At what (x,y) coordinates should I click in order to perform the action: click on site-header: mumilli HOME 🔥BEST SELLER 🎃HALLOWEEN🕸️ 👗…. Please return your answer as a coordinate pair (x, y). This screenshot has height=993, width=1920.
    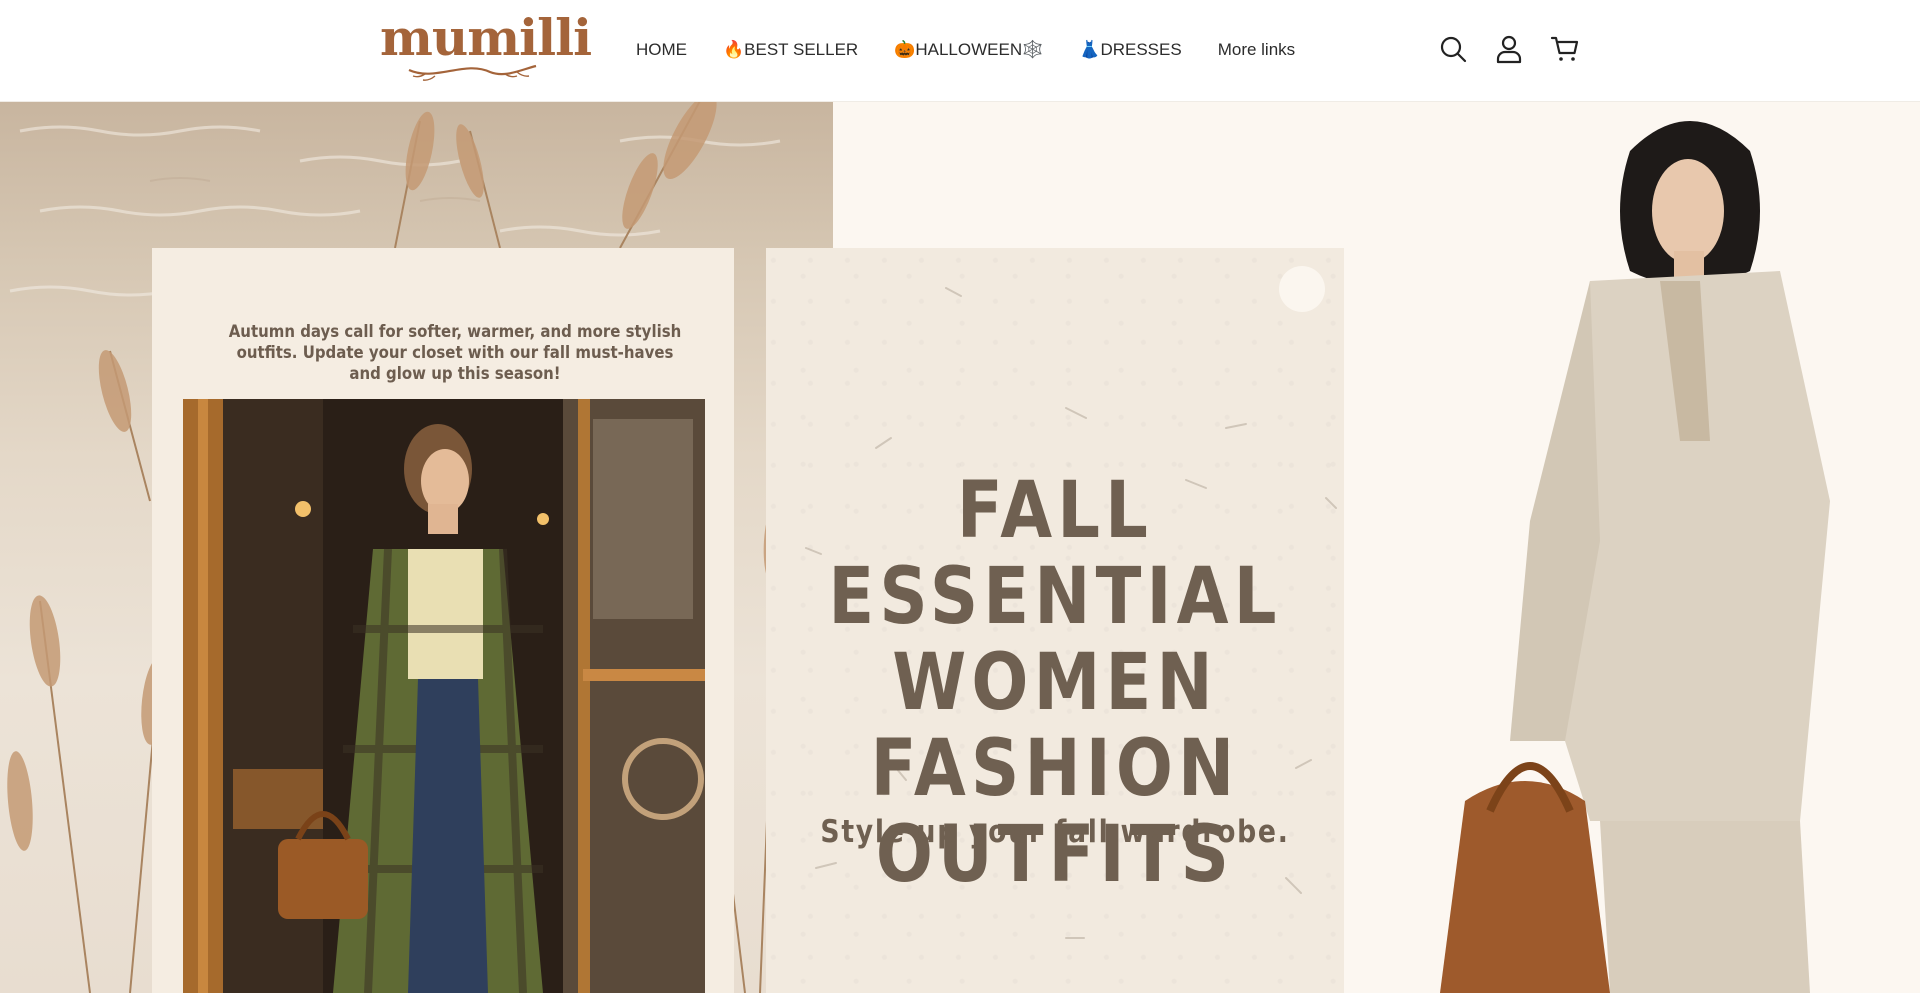
    Looking at the image, I should click on (960, 51).